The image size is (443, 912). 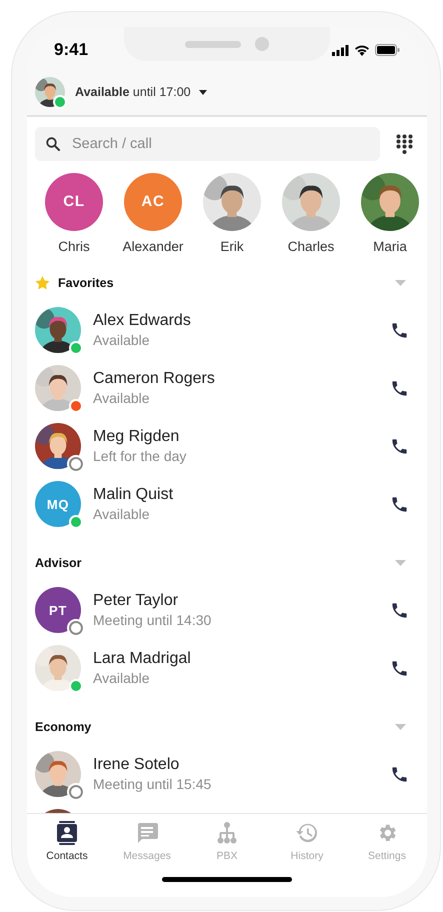 What do you see at coordinates (71, 50) in the screenshot?
I see `time: 9:41` at bounding box center [71, 50].